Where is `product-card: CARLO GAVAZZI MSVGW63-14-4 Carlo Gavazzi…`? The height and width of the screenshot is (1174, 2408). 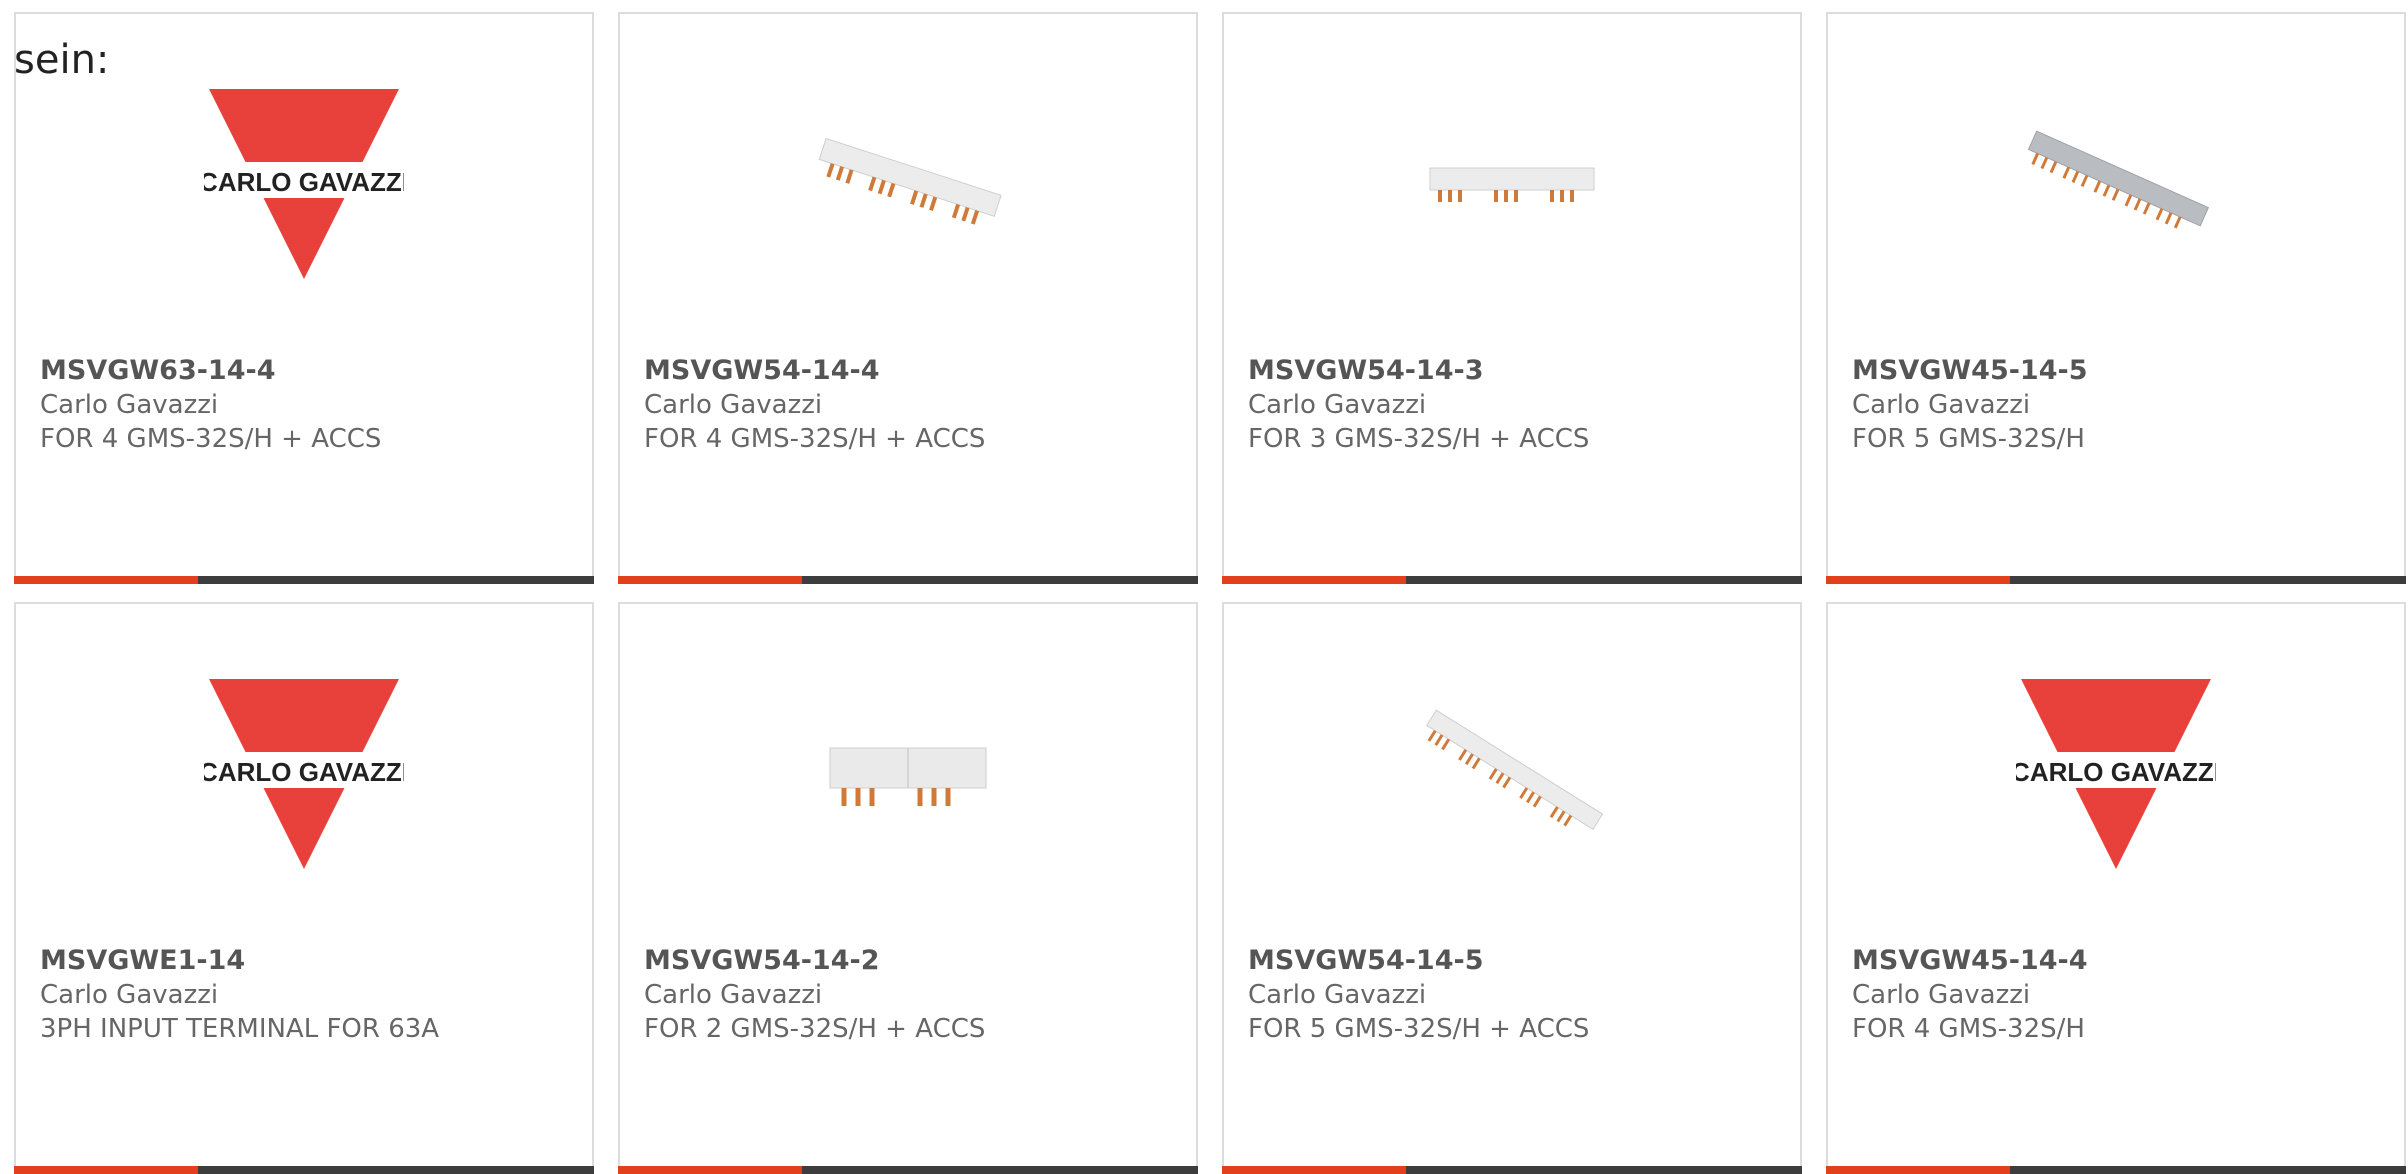 product-card: CARLO GAVAZZI MSVGW63-14-4 Carlo Gavazzi… is located at coordinates (304, 298).